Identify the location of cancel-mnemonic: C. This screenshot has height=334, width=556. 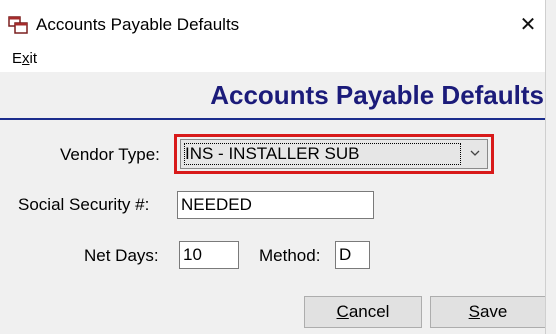
(342, 311).